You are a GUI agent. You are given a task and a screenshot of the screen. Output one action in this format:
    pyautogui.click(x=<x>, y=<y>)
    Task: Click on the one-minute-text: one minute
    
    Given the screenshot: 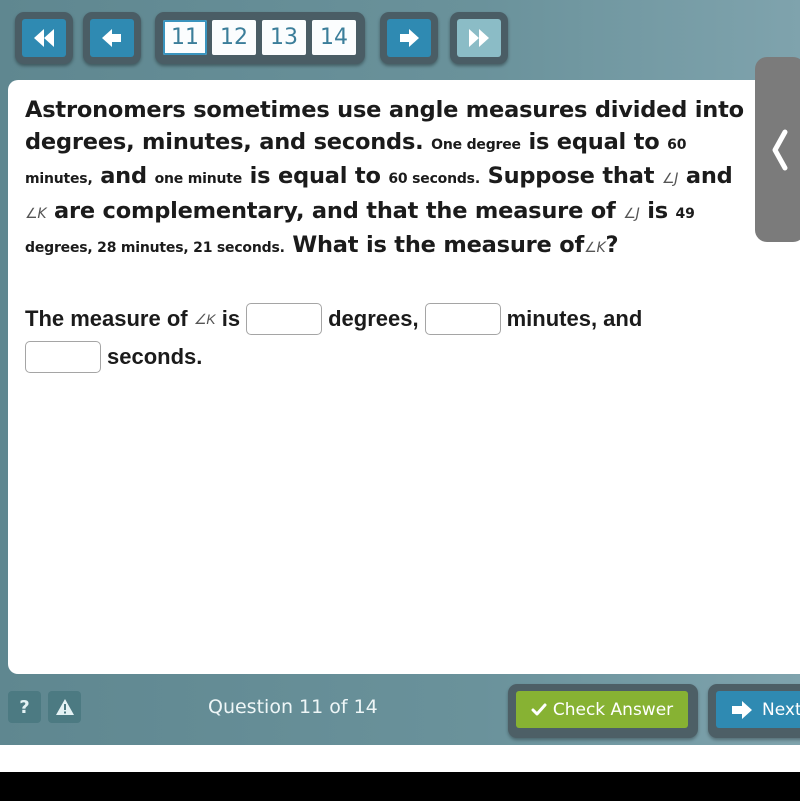 What is the action you would take?
    pyautogui.click(x=198, y=179)
    